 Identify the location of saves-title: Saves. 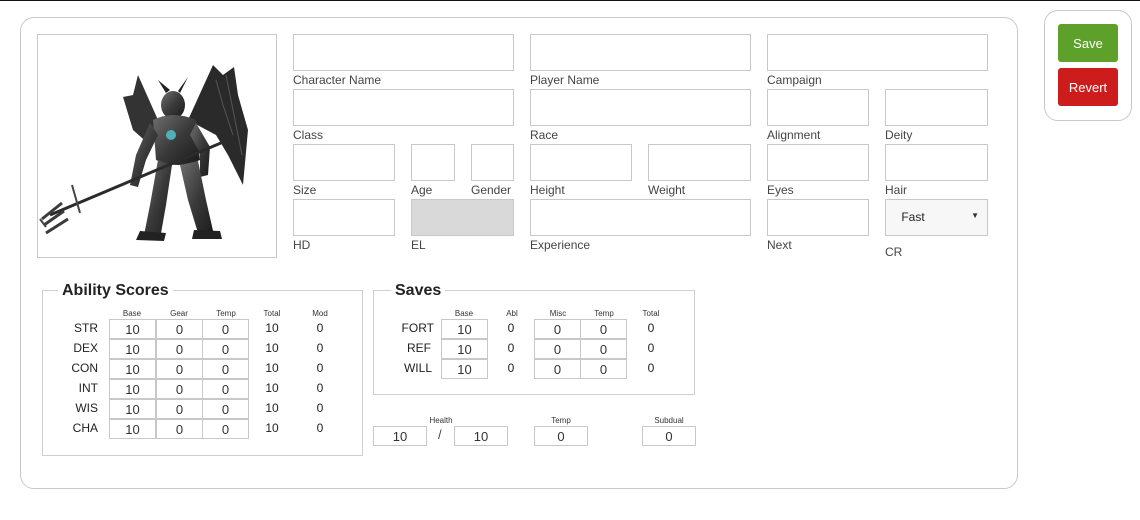
(418, 291).